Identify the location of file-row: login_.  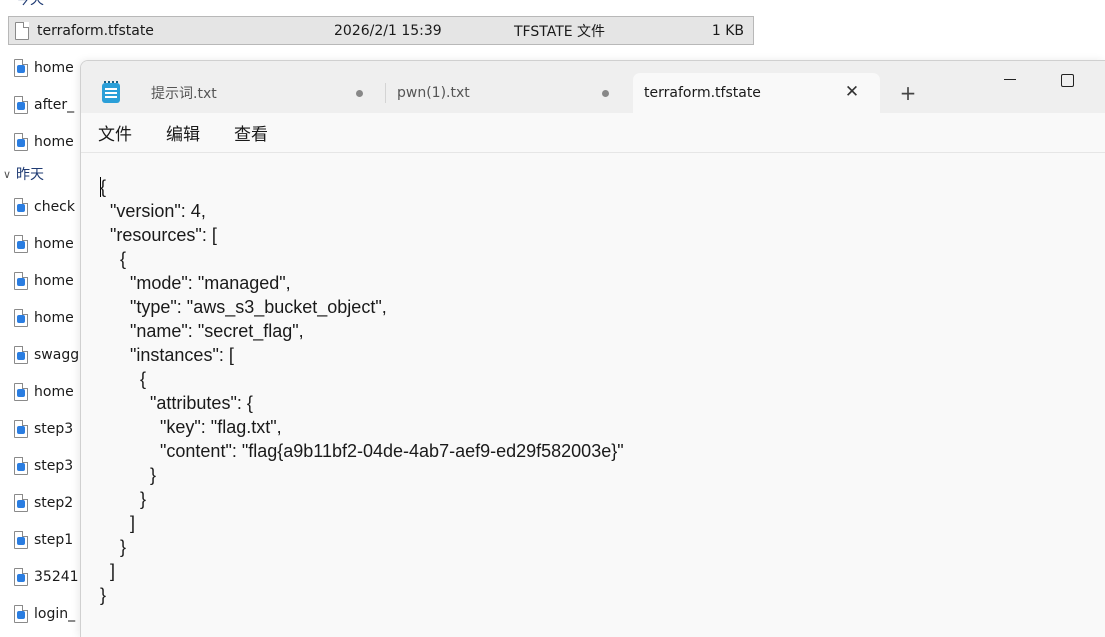
(44, 614).